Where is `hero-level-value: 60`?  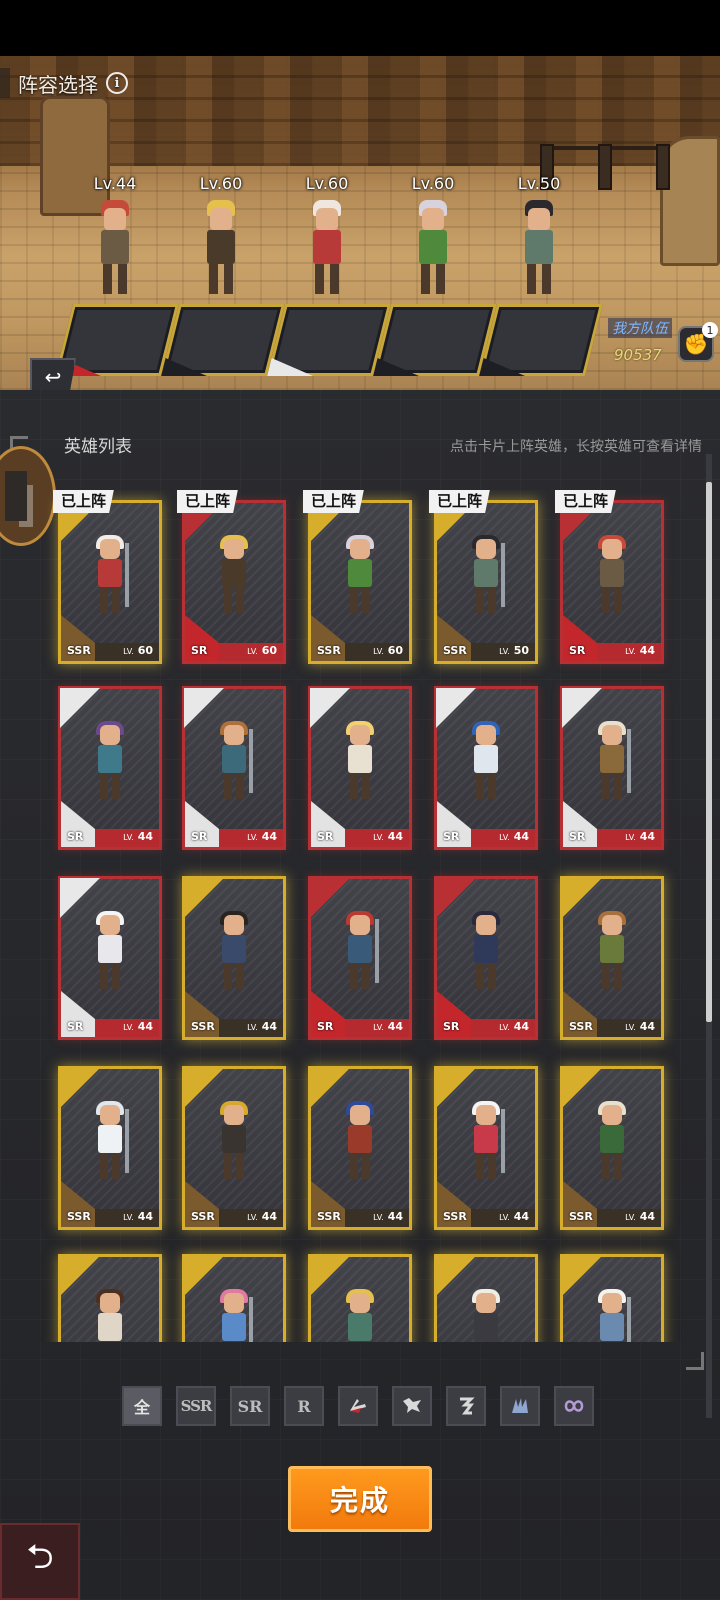 hero-level-value: 60 is located at coordinates (269, 650).